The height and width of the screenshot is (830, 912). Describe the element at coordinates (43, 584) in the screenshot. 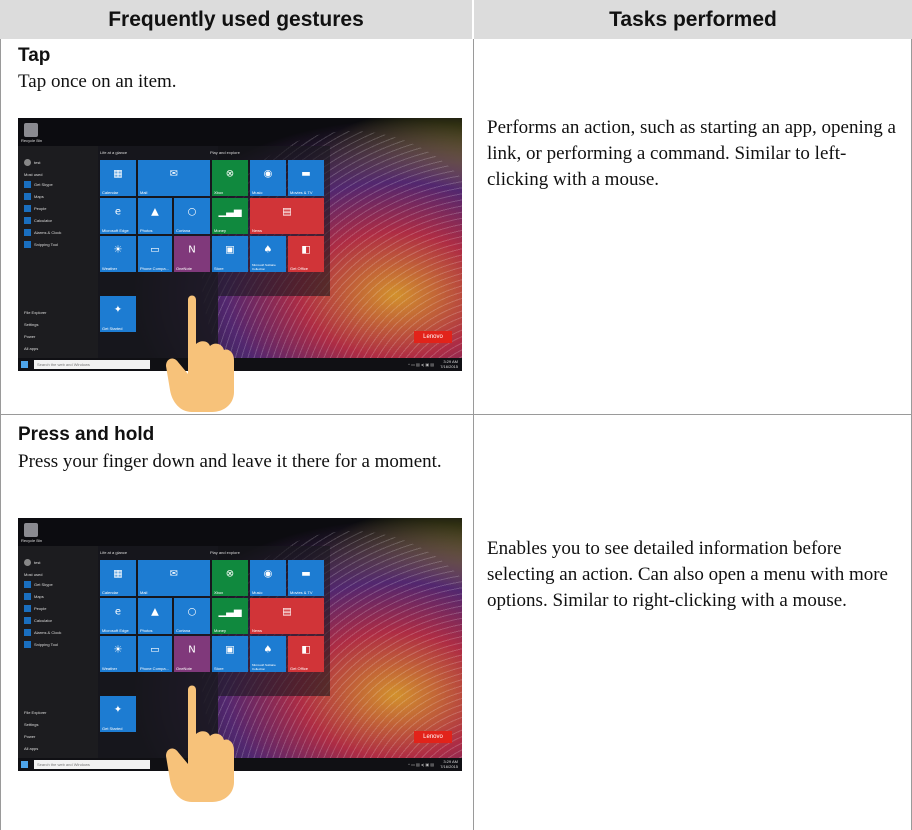

I see `start-item-label: Get Skype` at that location.